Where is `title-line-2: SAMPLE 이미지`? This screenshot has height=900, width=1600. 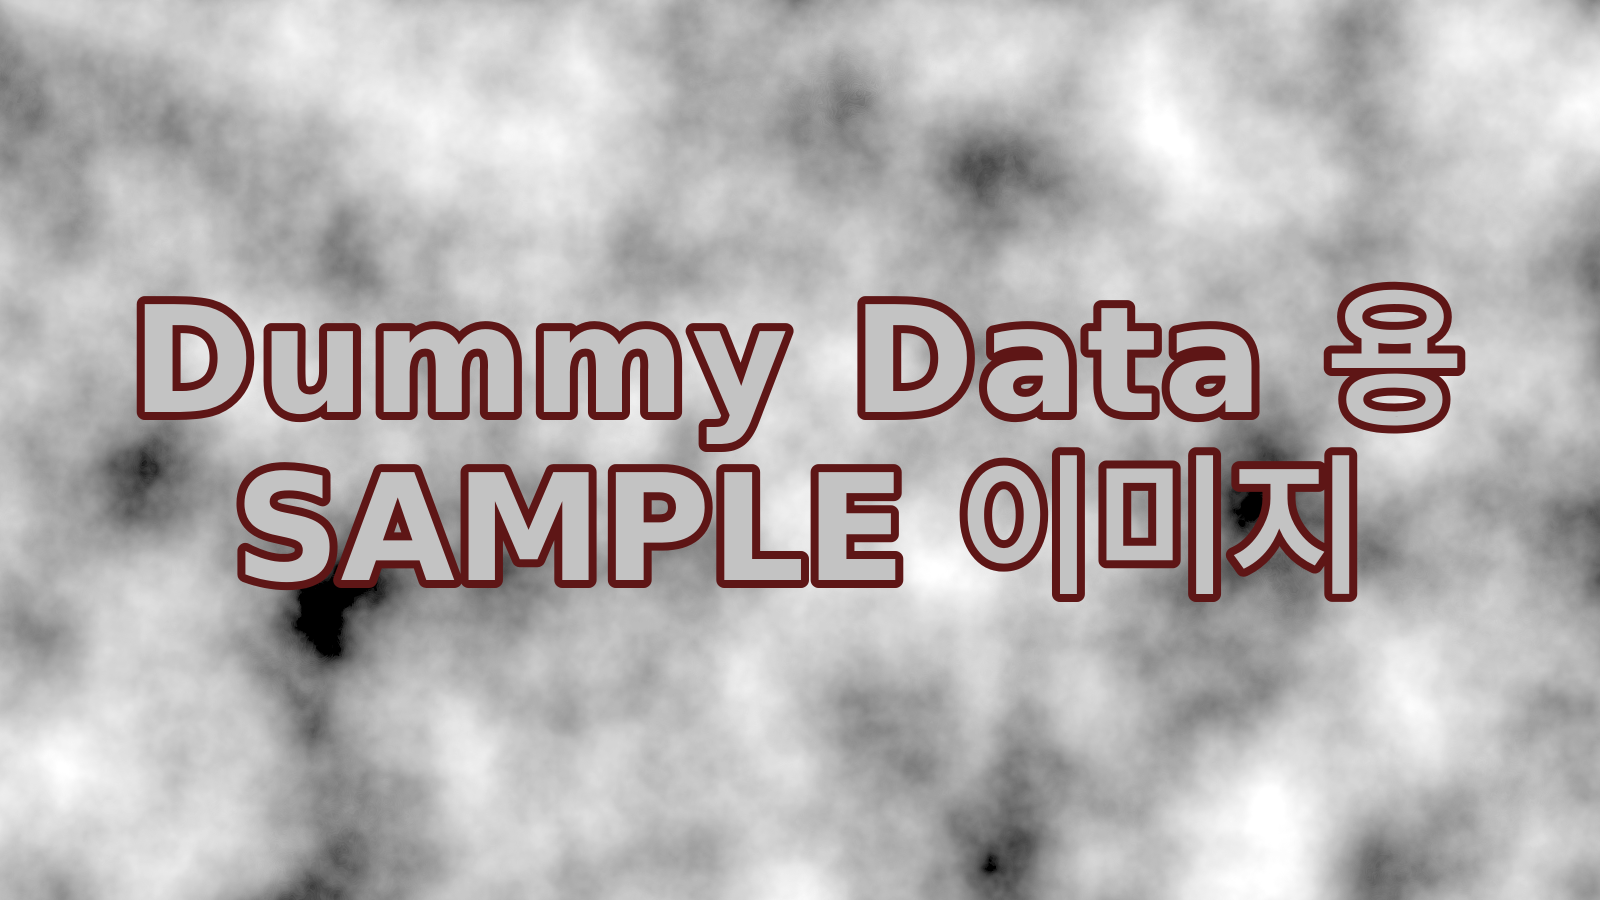
title-line-2: SAMPLE 이미지 is located at coordinates (800, 529).